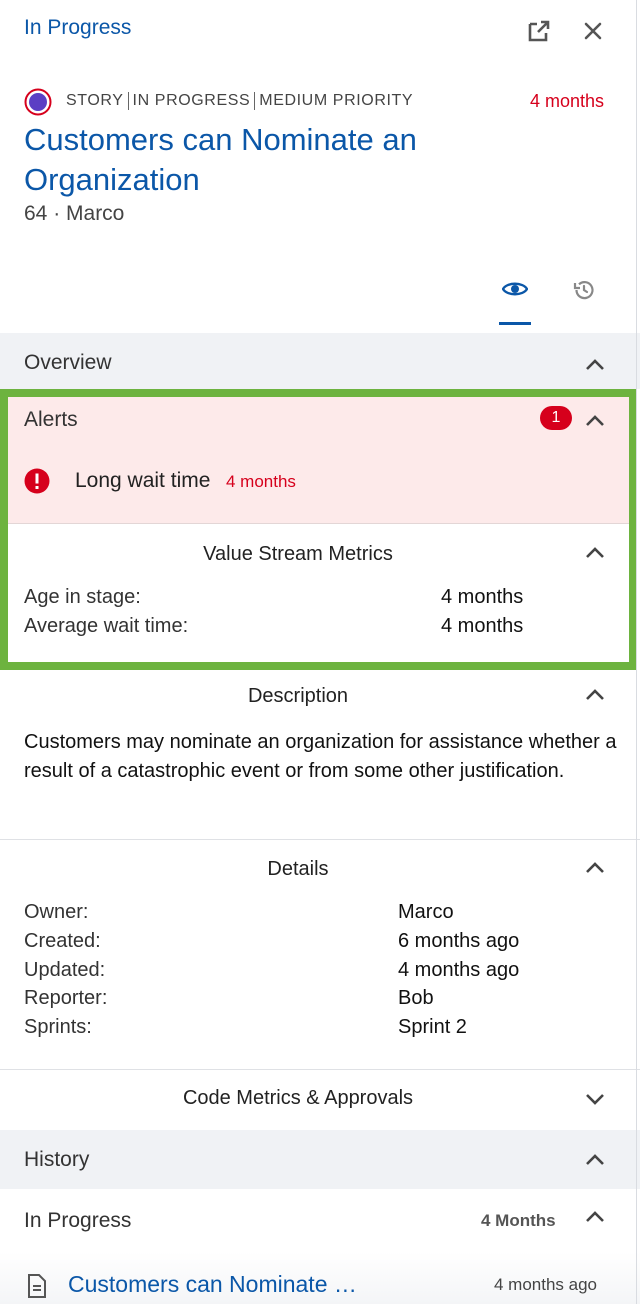 The image size is (640, 1304). What do you see at coordinates (261, 481) in the screenshot?
I see `alert-age: 4 months` at bounding box center [261, 481].